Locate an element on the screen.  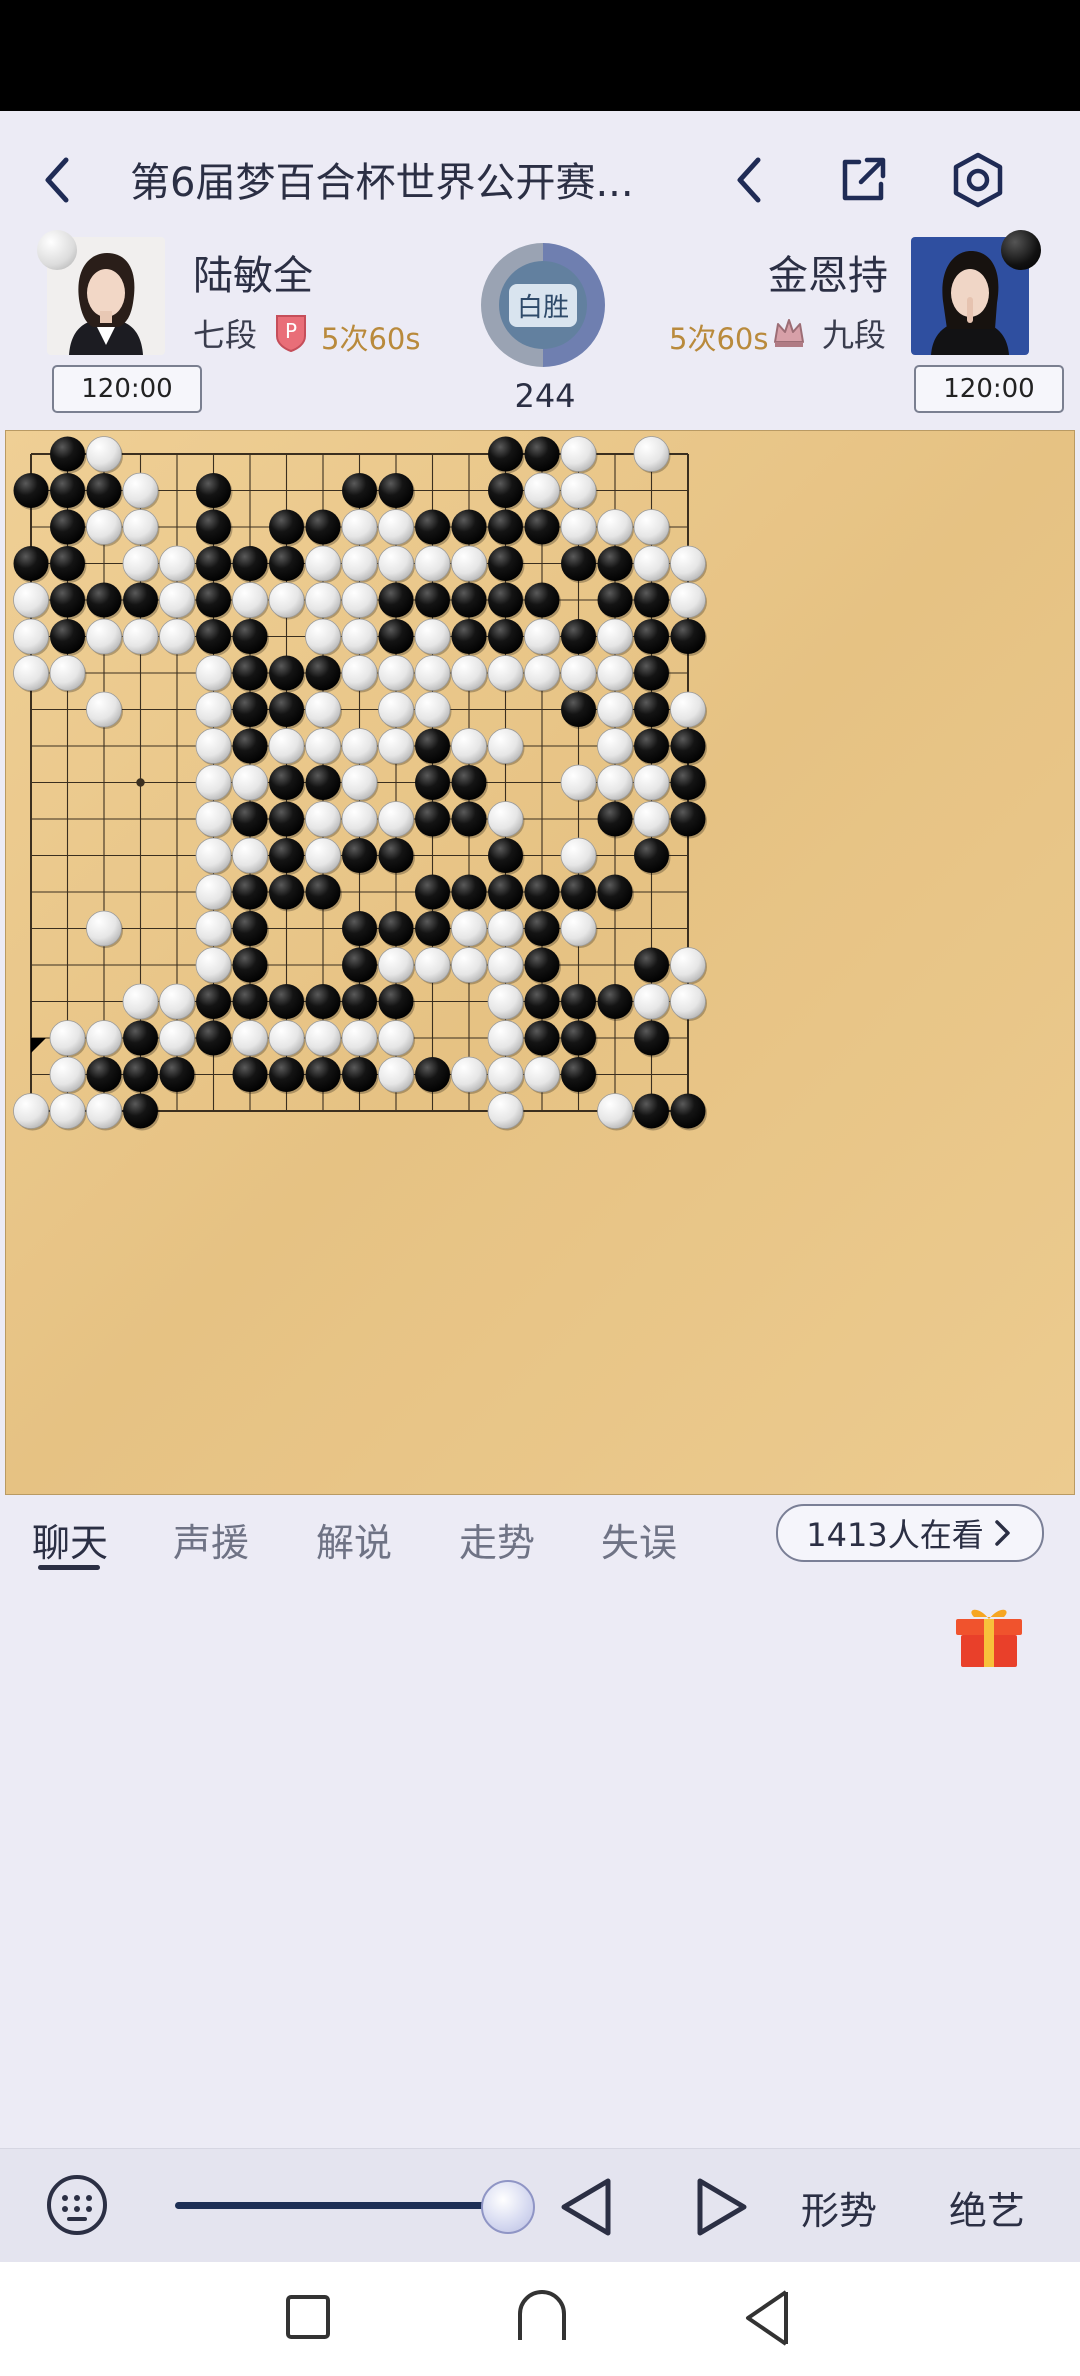
viewers-button: 1413人在看 is located at coordinates (910, 1533).